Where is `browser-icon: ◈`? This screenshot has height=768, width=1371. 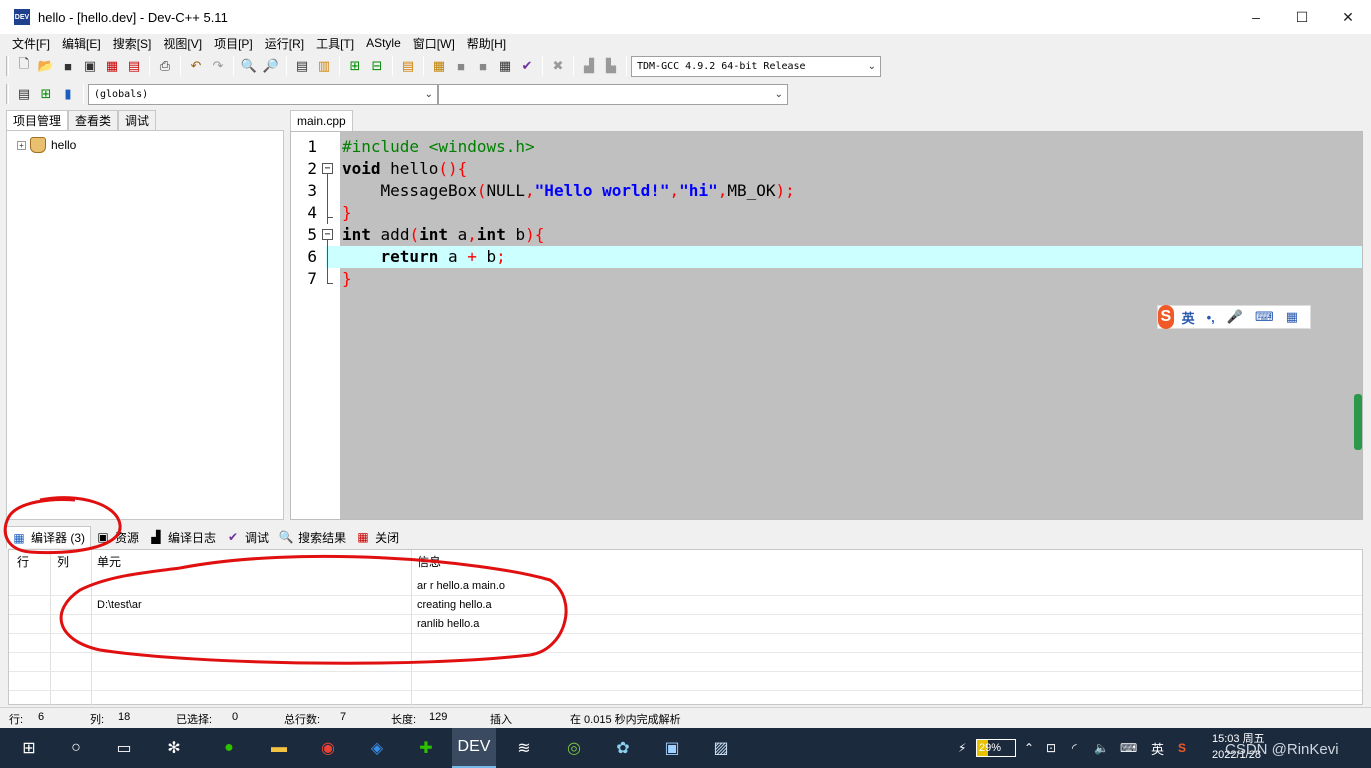 browser-icon: ◈ is located at coordinates (377, 748).